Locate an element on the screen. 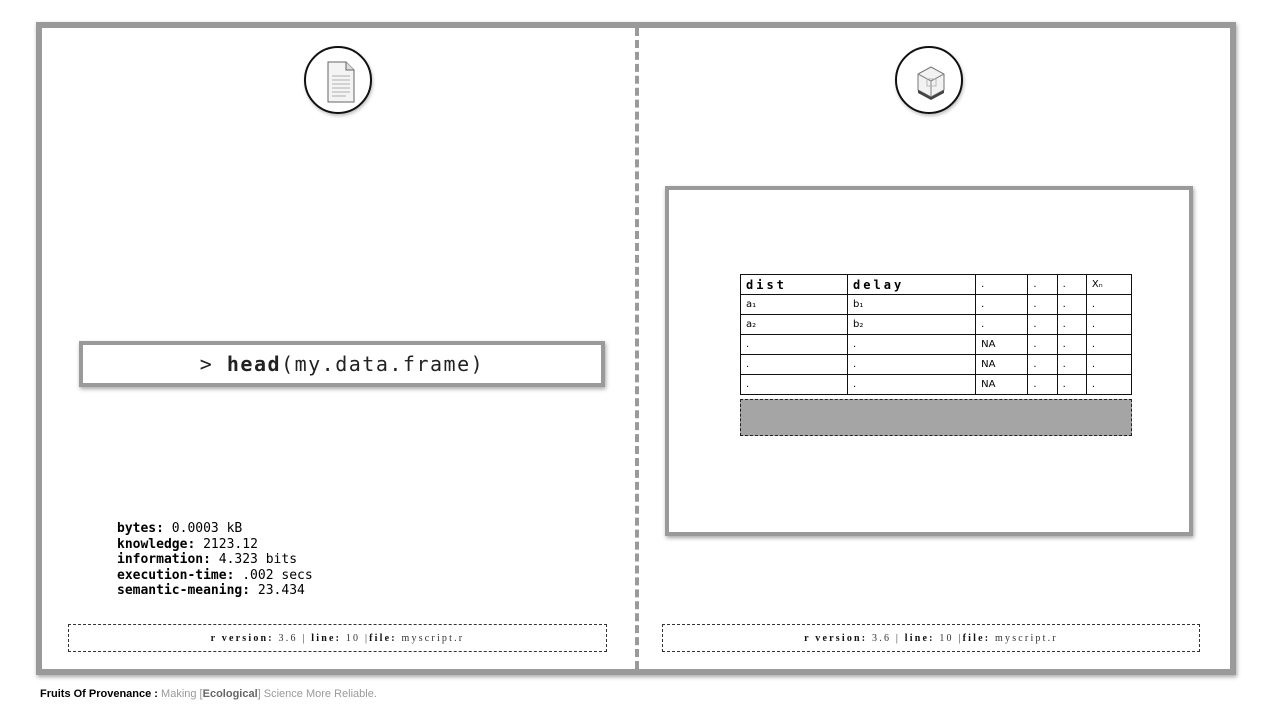 Image resolution: width=1265 pixels, height=712 pixels. command-box: > head (my.data.frame) is located at coordinates (342, 364).